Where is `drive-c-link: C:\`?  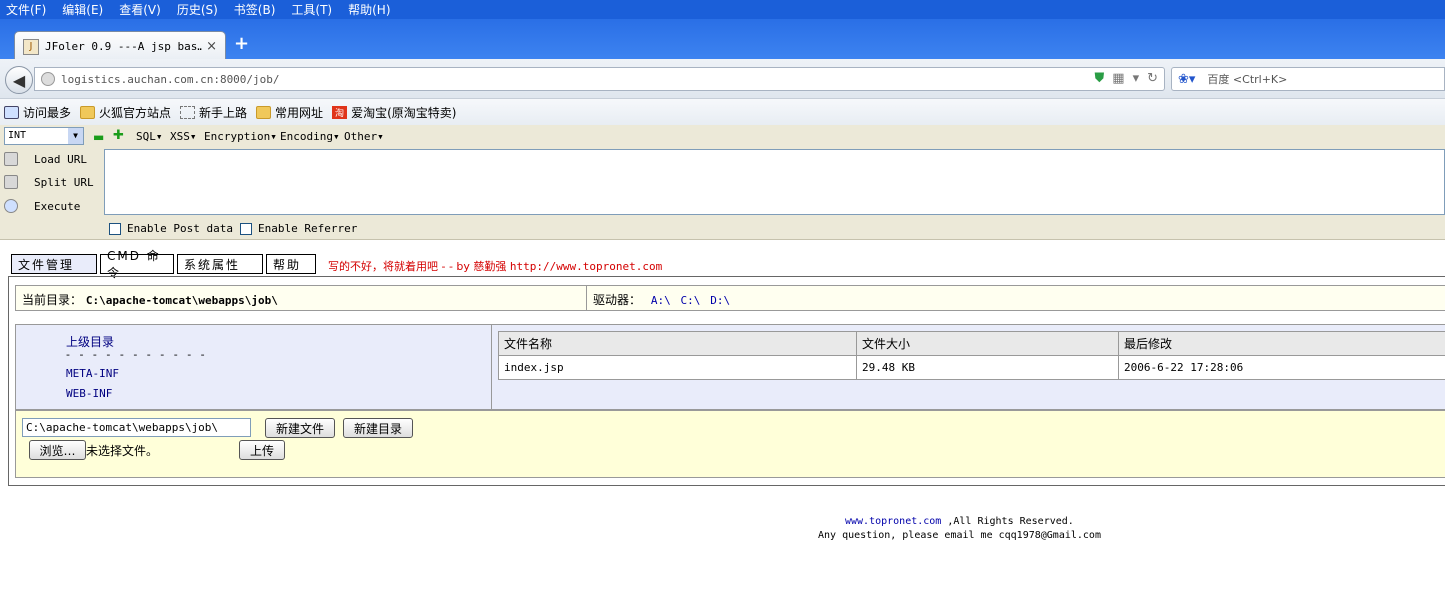 drive-c-link: C:\ is located at coordinates (691, 300).